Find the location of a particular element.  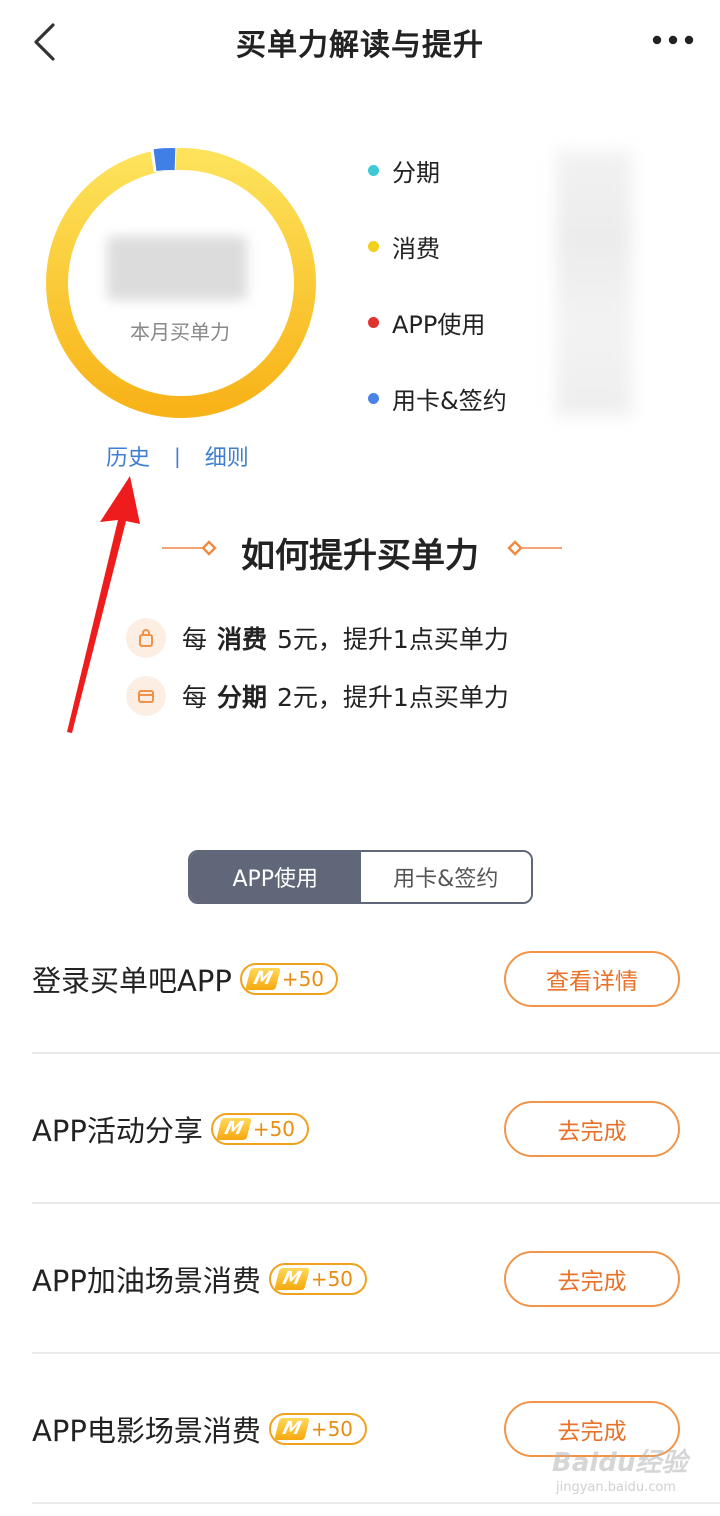

task-name-wrap: APP电影场景消费 M +50 is located at coordinates (200, 1429).